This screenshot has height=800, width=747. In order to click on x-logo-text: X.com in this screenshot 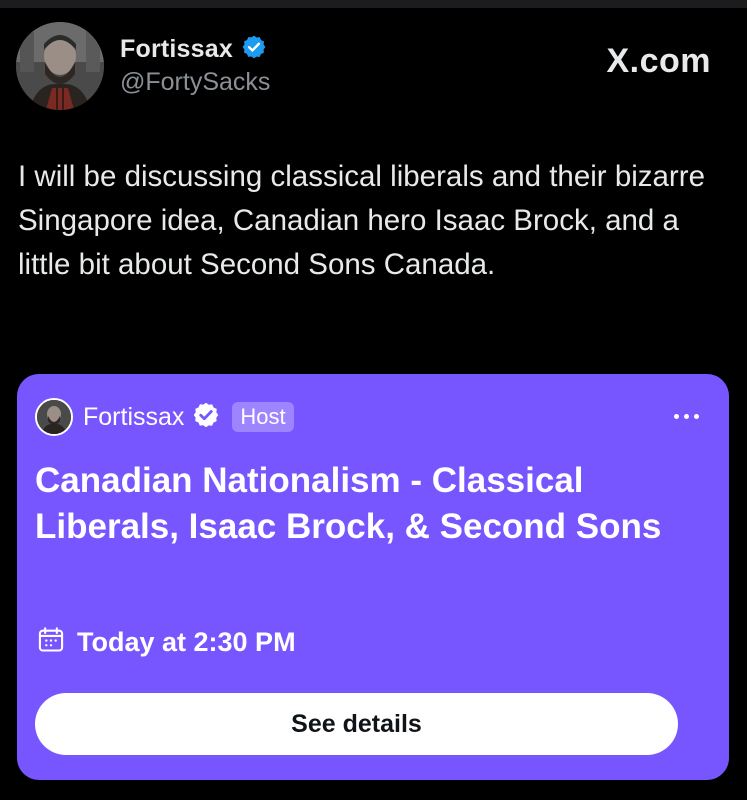, I will do `click(658, 61)`.